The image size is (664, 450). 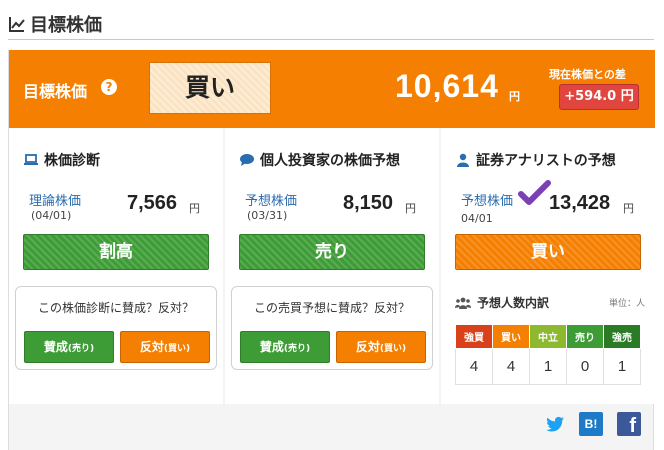 I want to click on price-date: 04/01, so click(x=477, y=218).